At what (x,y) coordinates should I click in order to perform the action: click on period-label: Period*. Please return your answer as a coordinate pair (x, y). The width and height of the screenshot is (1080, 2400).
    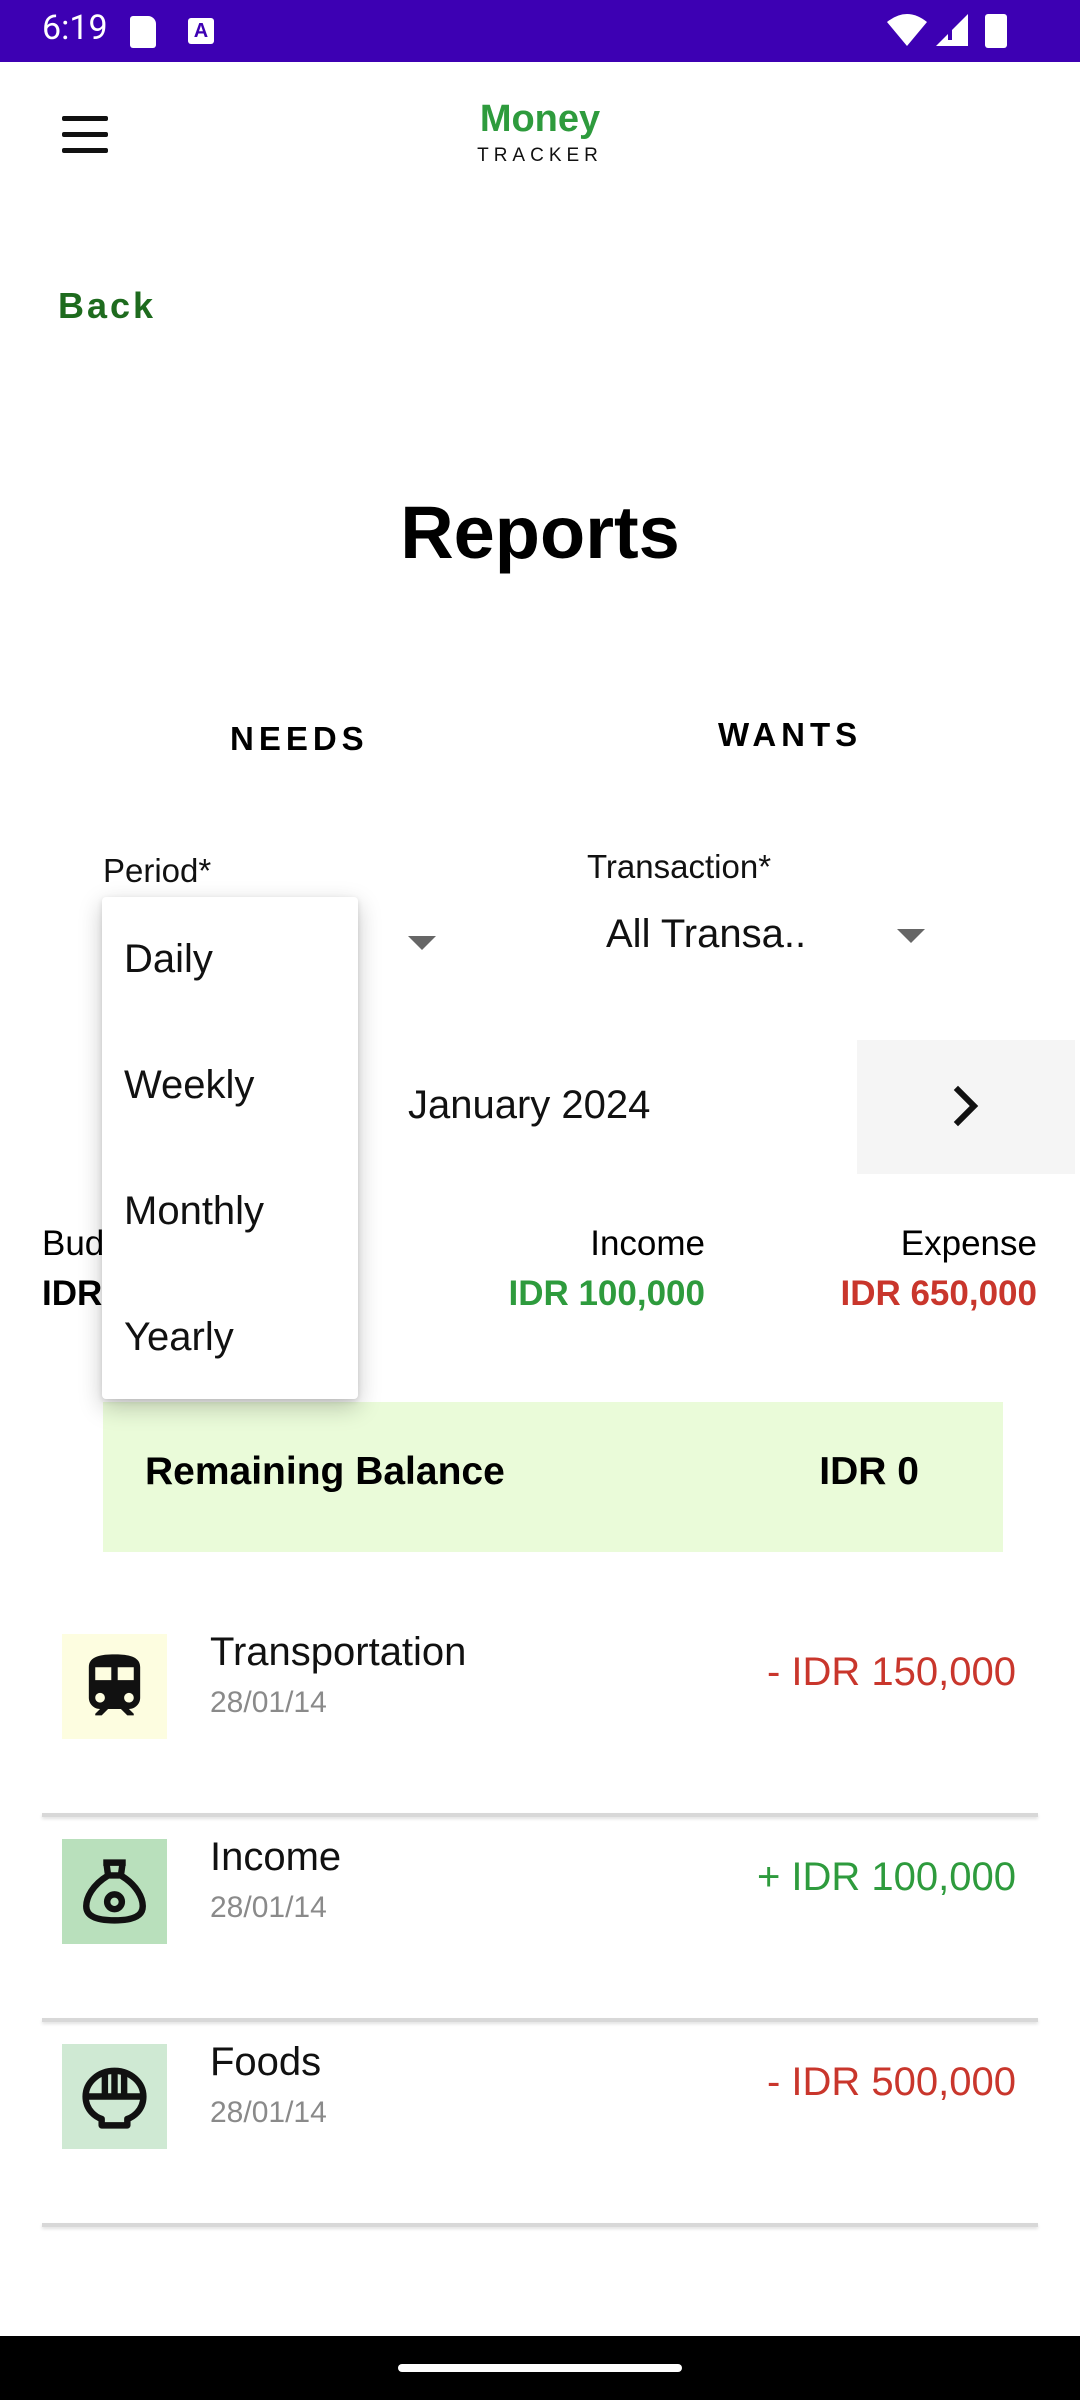
    Looking at the image, I should click on (157, 870).